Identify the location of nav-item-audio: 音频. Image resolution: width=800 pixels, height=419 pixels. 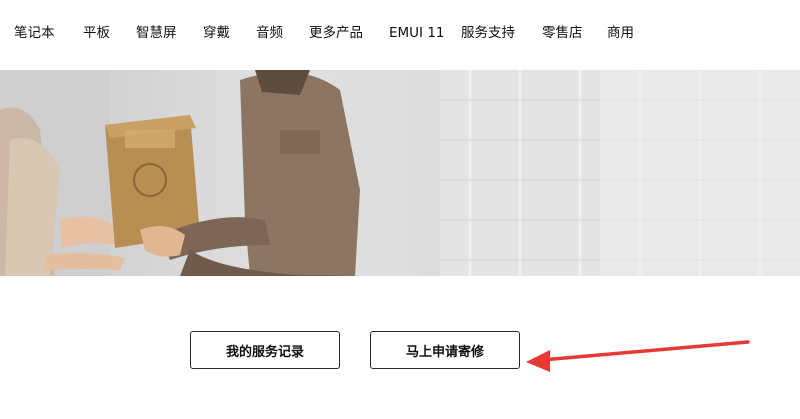
(269, 33).